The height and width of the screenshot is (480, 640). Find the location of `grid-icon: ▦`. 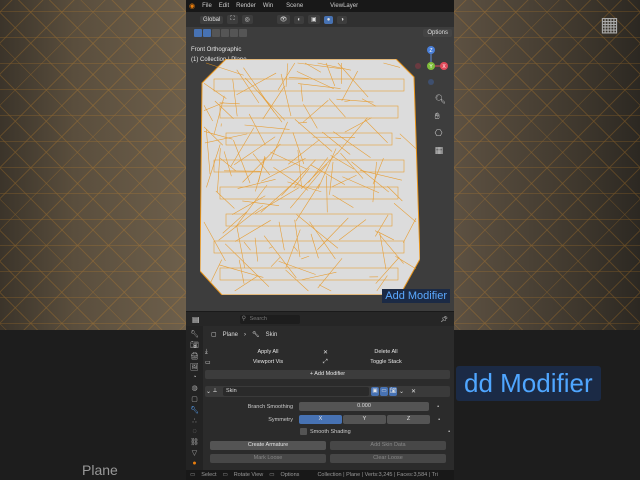

grid-icon: ▦ is located at coordinates (440, 150).